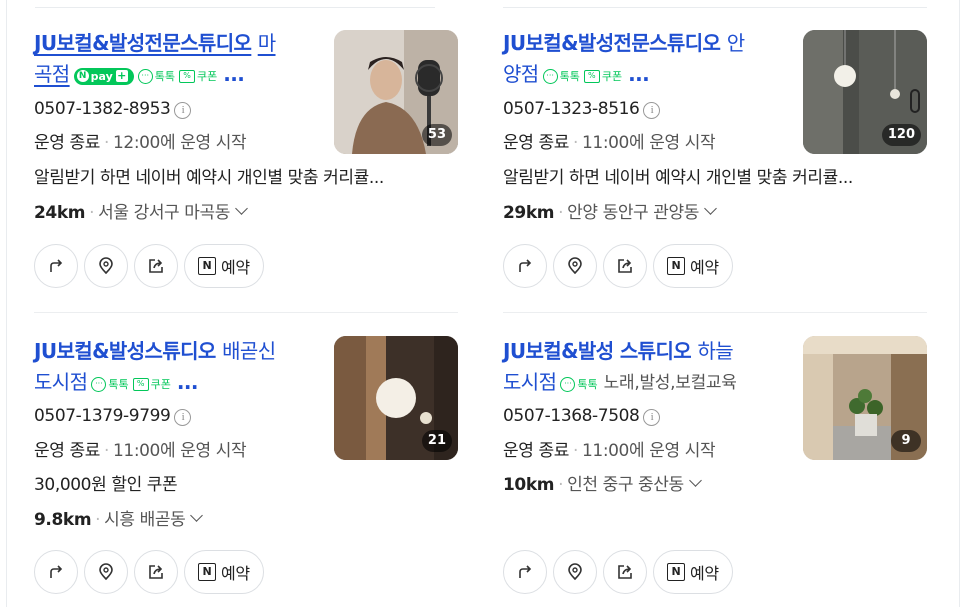 This screenshot has width=966, height=607. I want to click on photo-count: 120, so click(901, 135).